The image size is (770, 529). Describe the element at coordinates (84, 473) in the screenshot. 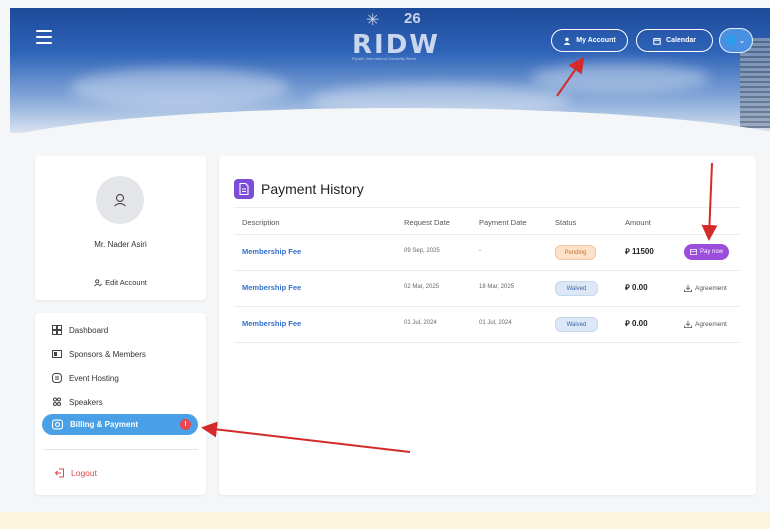

I see `logout-label: Logout` at that location.